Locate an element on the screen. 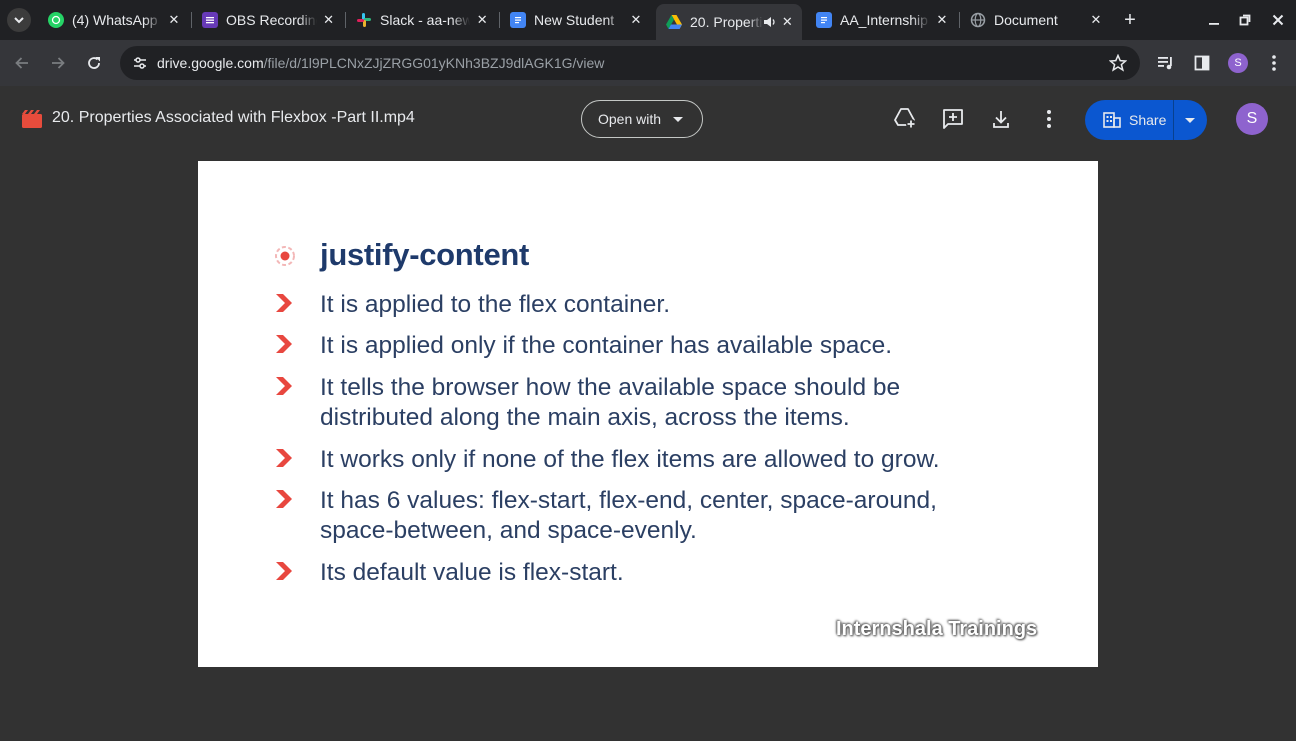  chevron-down-icon is located at coordinates (19, 20).